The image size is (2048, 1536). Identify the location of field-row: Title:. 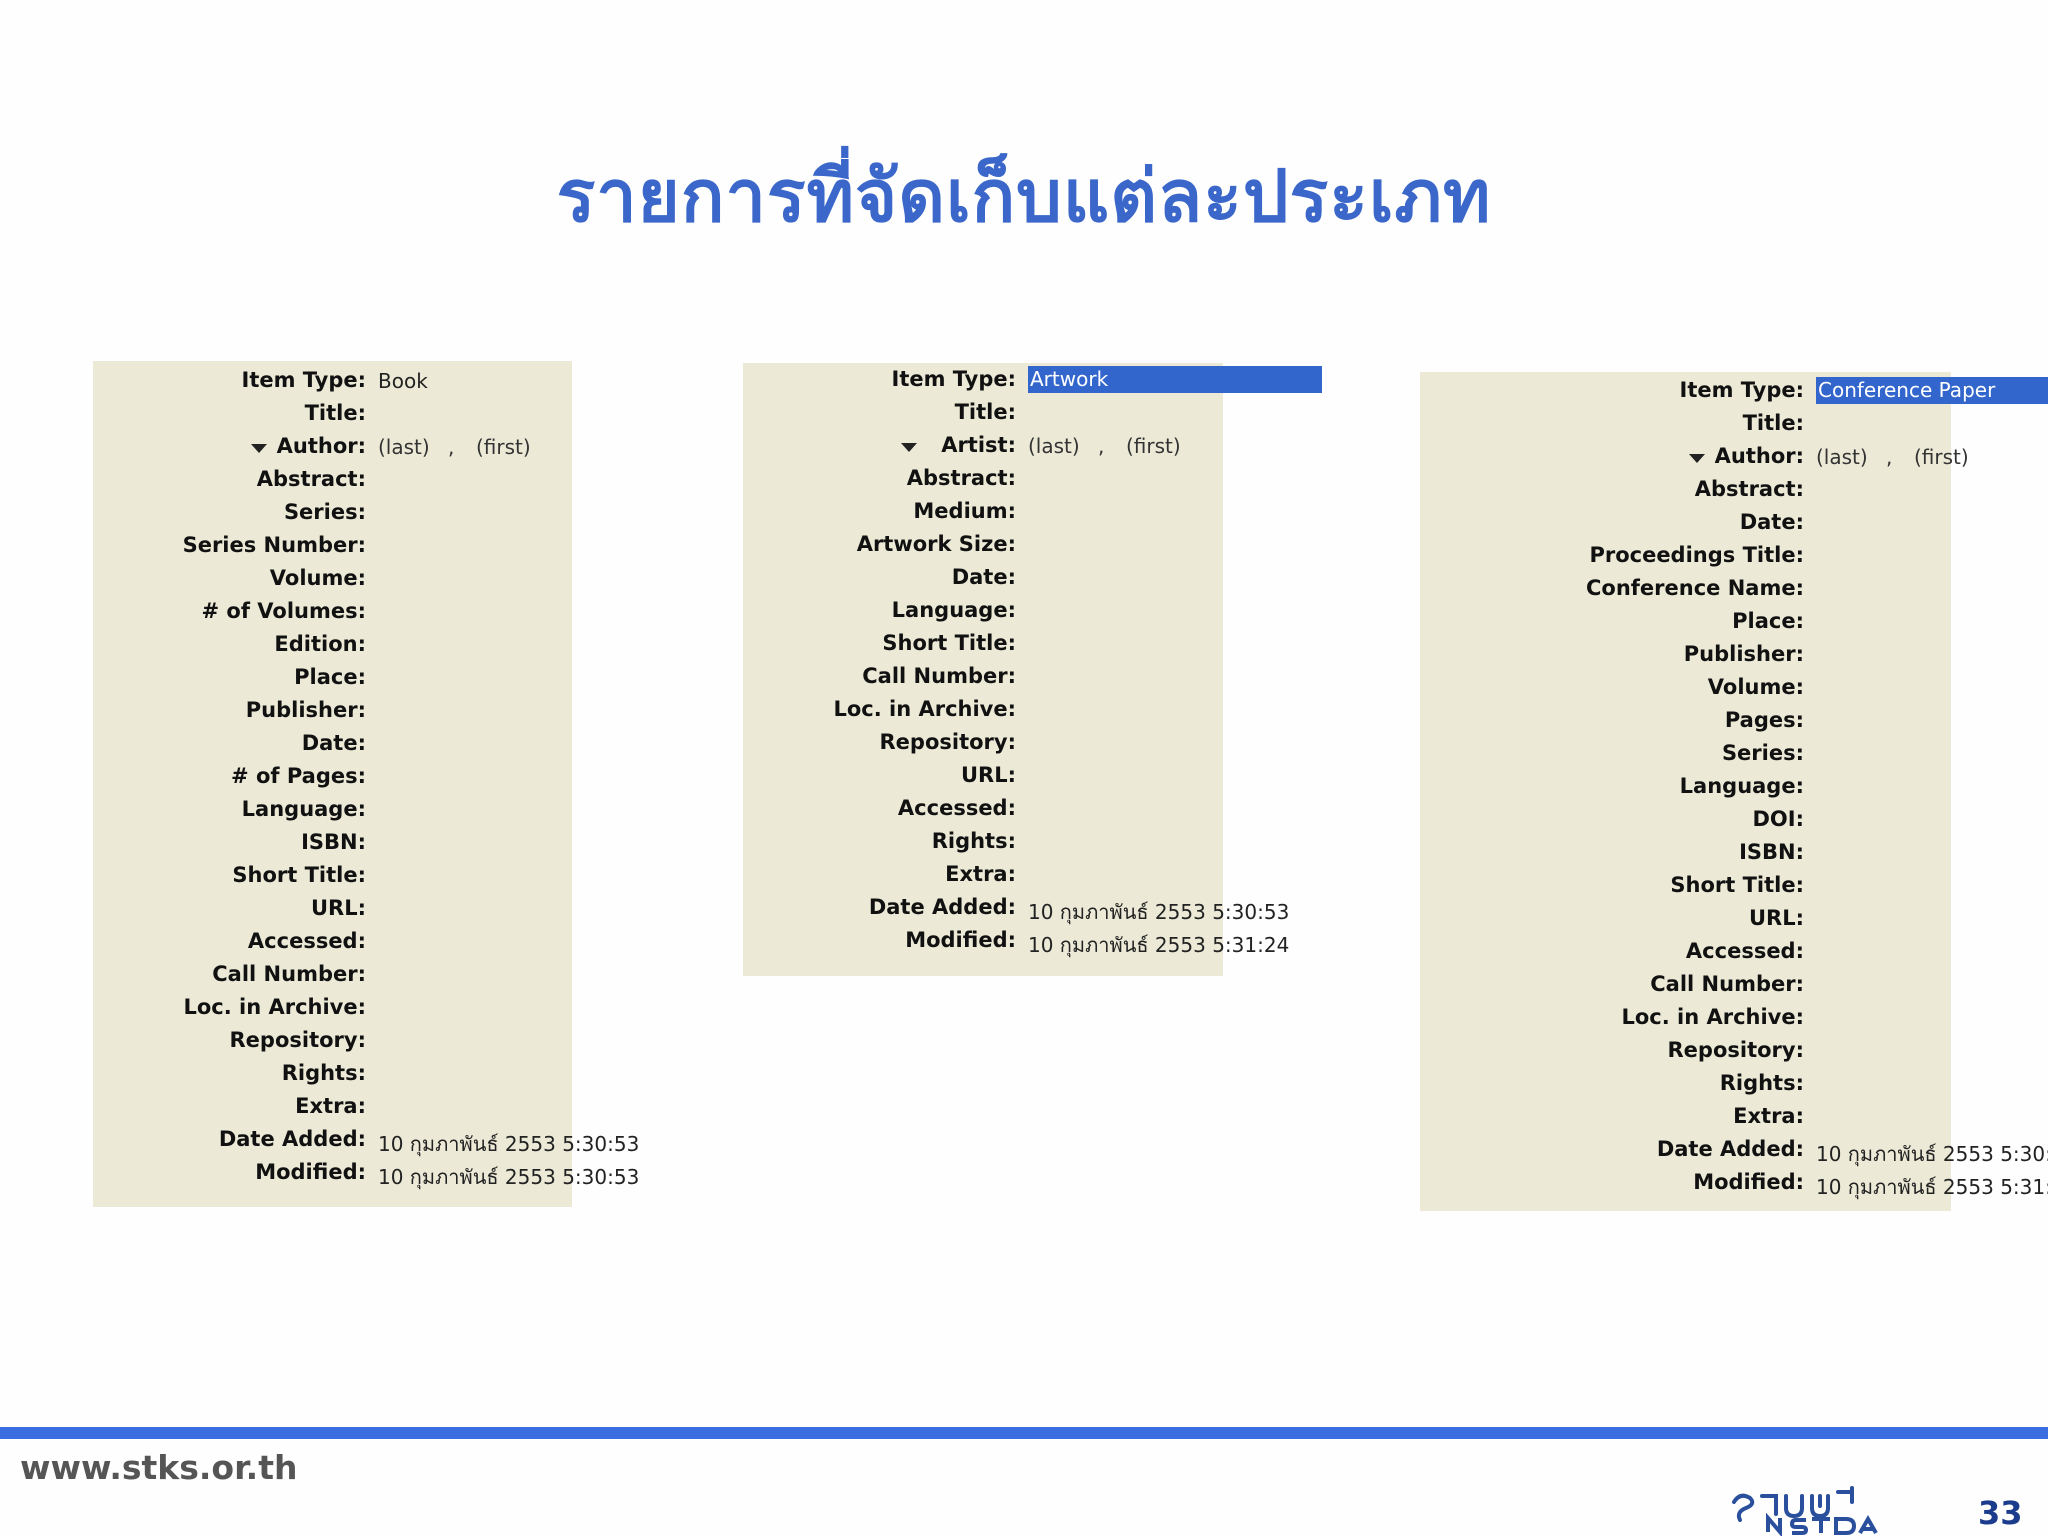
(332, 417).